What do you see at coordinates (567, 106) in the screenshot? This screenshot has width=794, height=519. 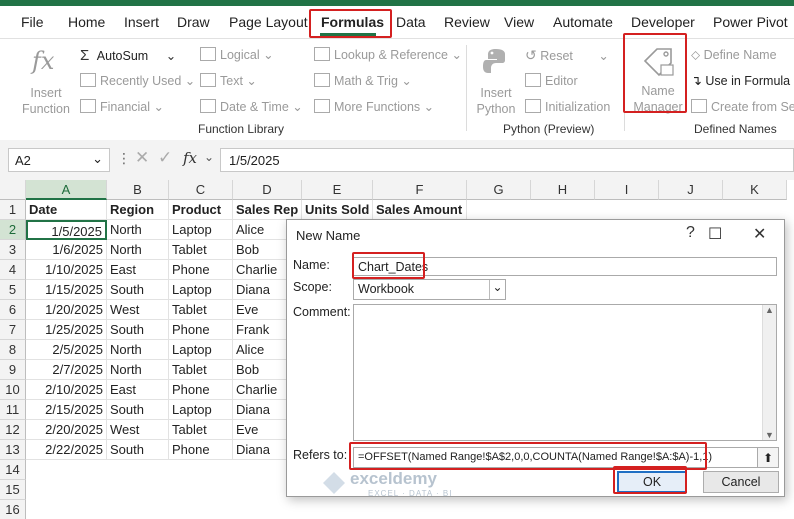 I see `initialization-button: Initialization` at bounding box center [567, 106].